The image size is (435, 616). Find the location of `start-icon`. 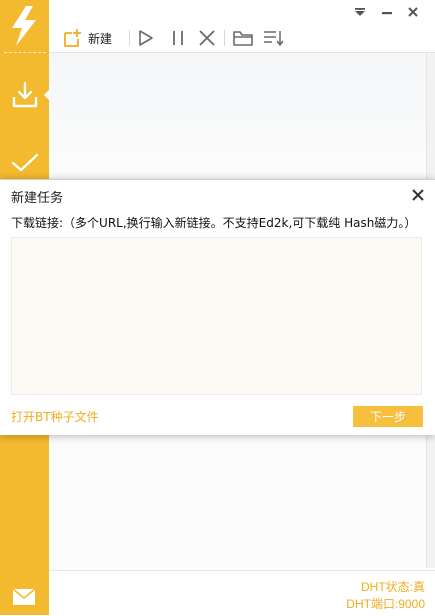

start-icon is located at coordinates (146, 38).